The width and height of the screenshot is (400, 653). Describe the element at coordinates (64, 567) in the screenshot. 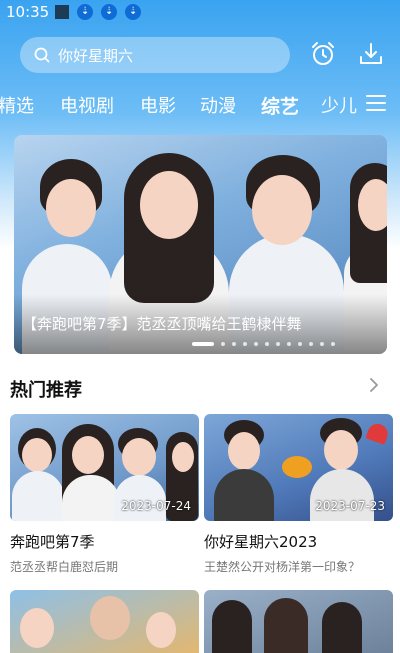

I see `video-subtitle: 范丞丞帮白鹿怼后期` at that location.